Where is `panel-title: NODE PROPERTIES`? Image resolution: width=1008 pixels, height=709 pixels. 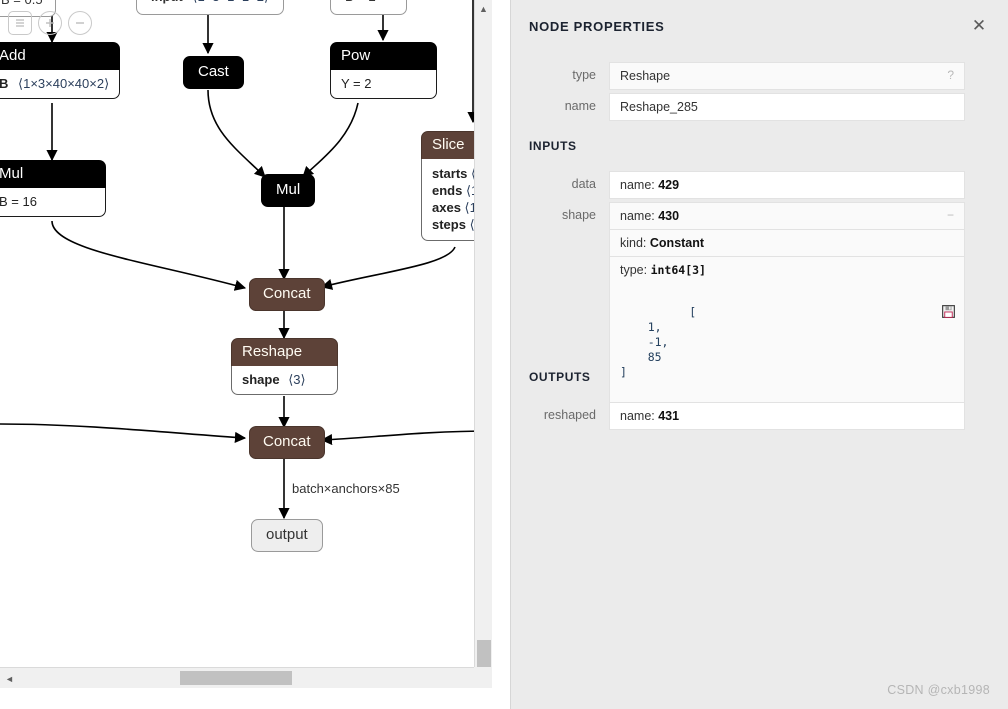
panel-title: NODE PROPERTIES is located at coordinates (597, 26).